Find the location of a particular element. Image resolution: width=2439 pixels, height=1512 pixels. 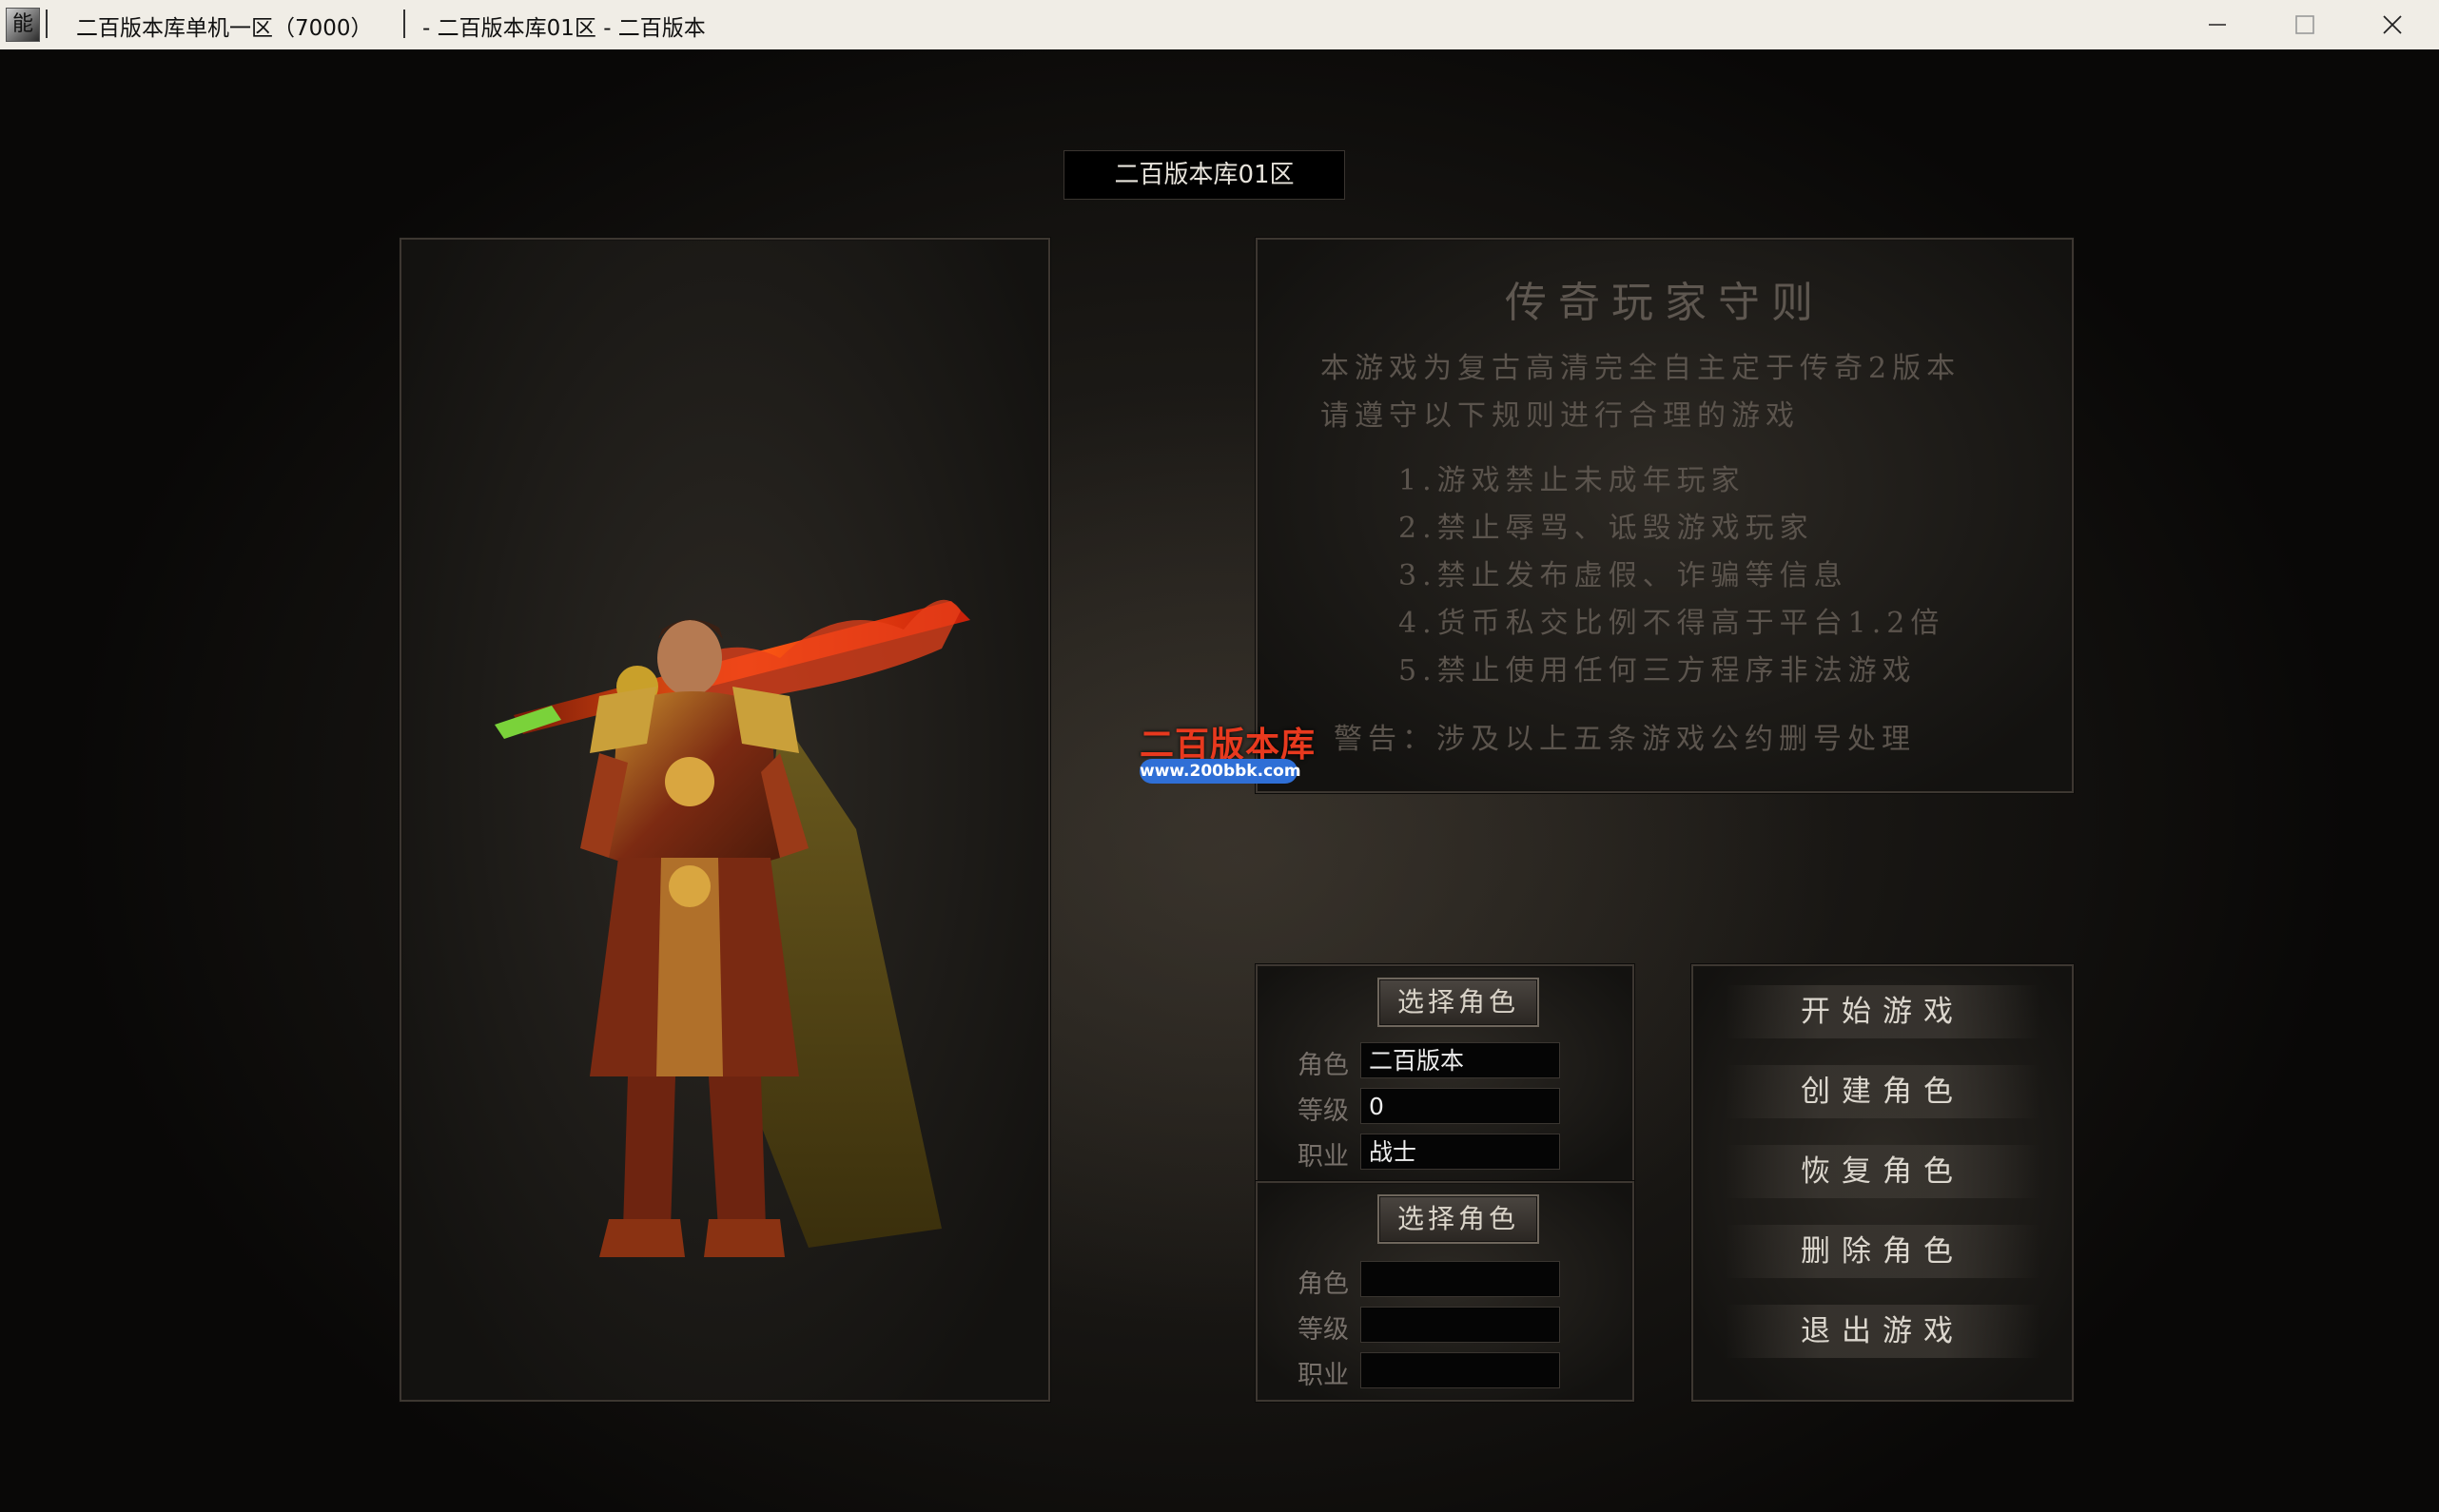

close-button is located at coordinates (2392, 24).